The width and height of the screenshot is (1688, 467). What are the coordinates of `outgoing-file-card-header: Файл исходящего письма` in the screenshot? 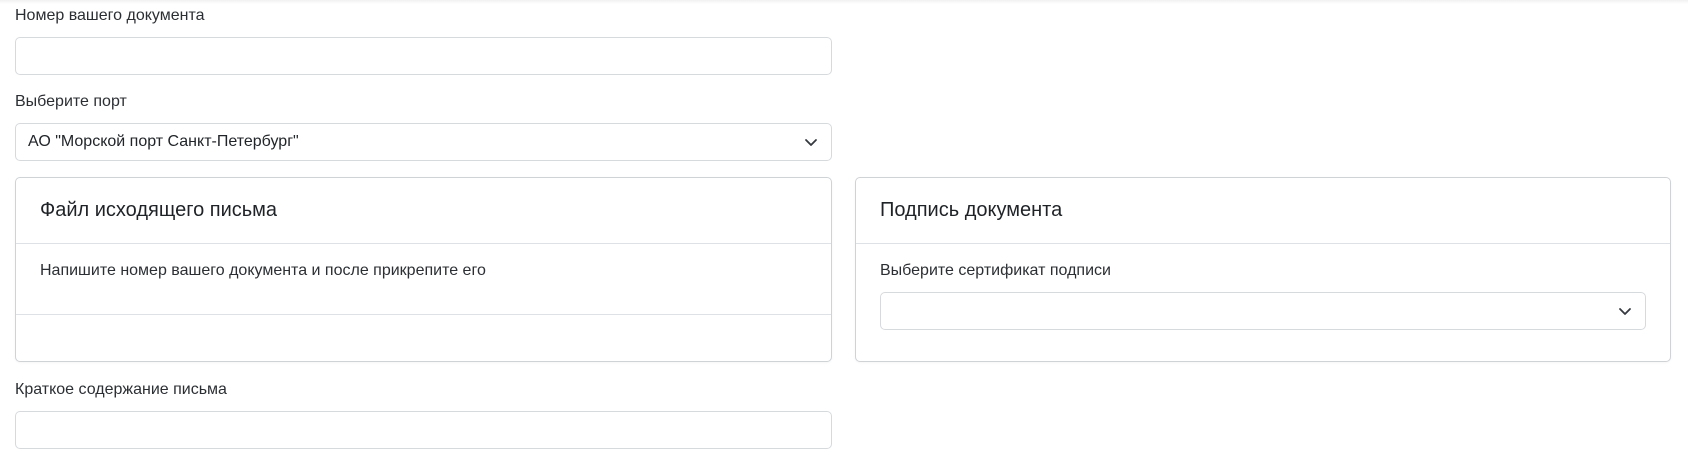 It's located at (423, 211).